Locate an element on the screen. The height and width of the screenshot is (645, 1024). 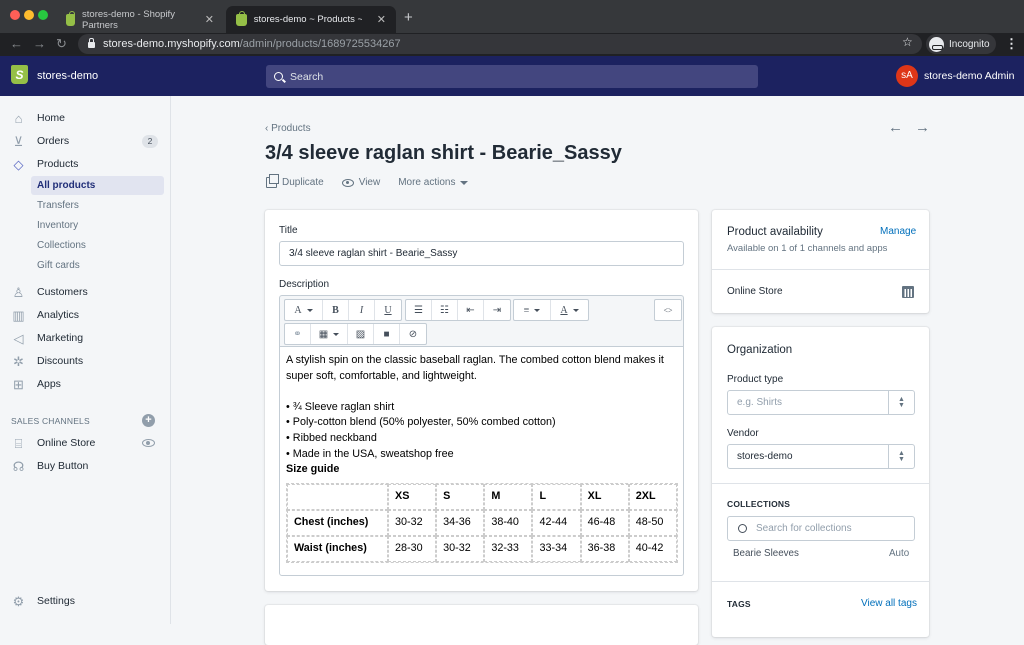
manage-availability-link: Manage is located at coordinates (898, 231).